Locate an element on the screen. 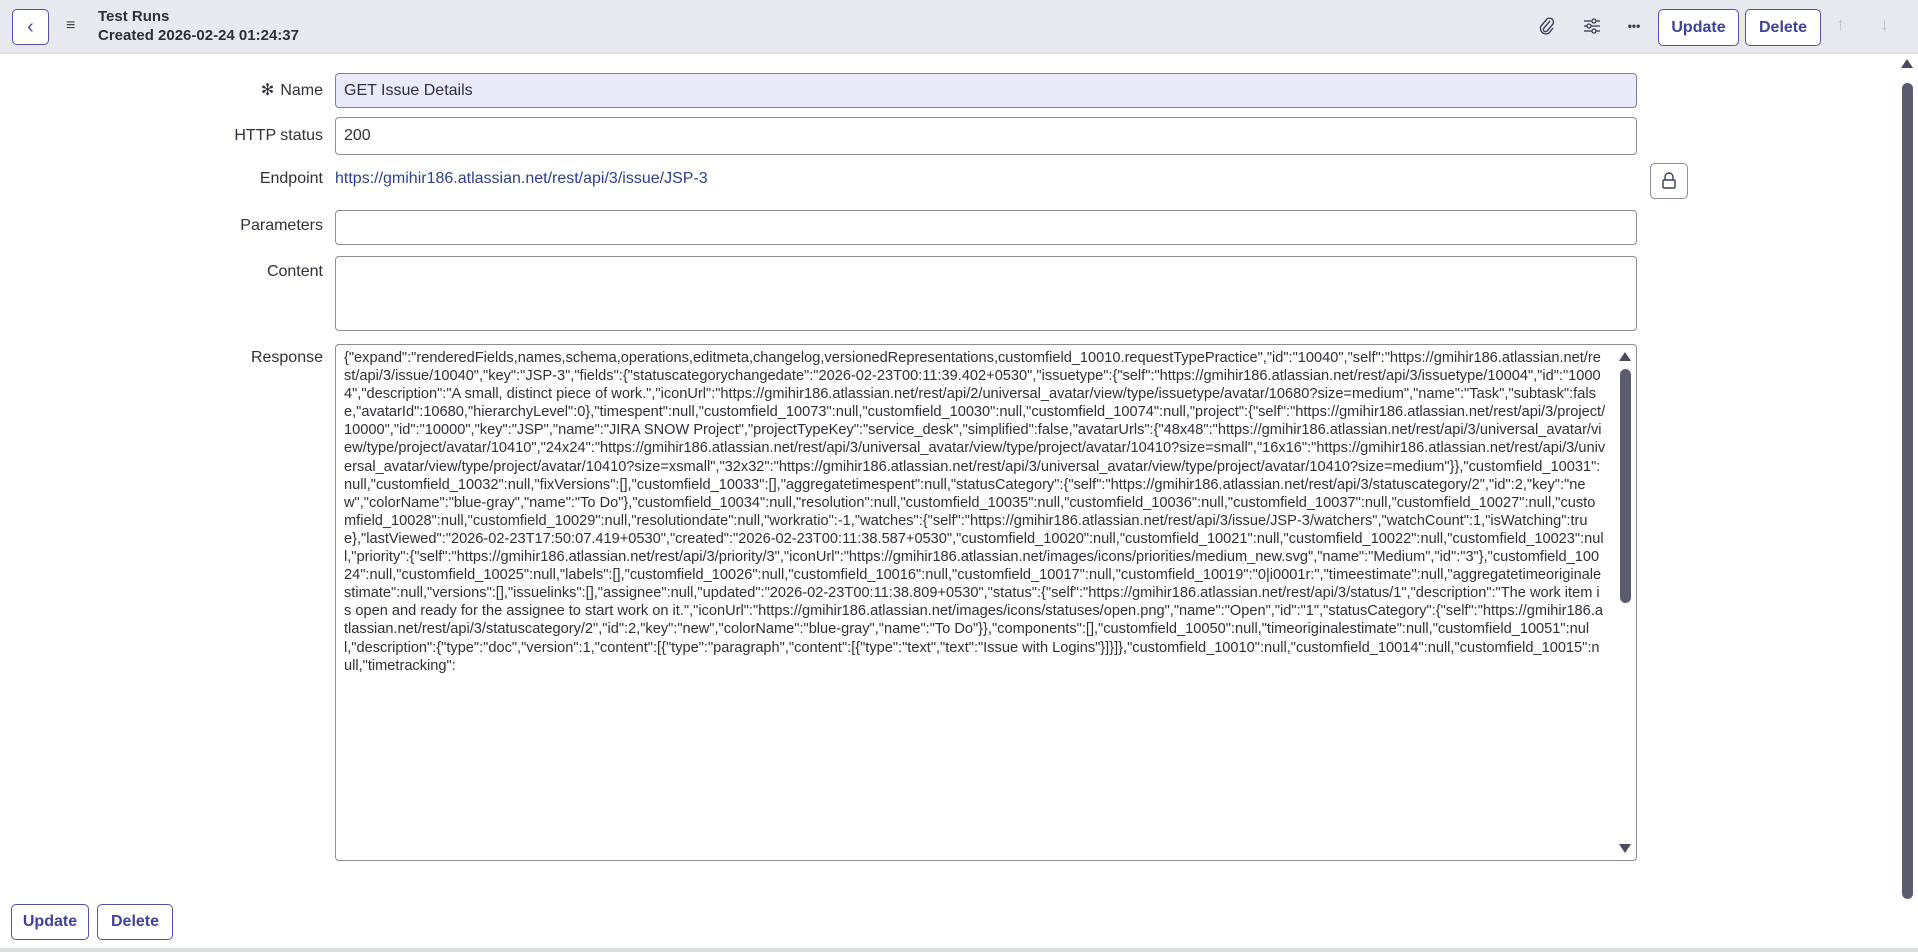 The image size is (1918, 952). response-label: Response is located at coordinates (286, 357).